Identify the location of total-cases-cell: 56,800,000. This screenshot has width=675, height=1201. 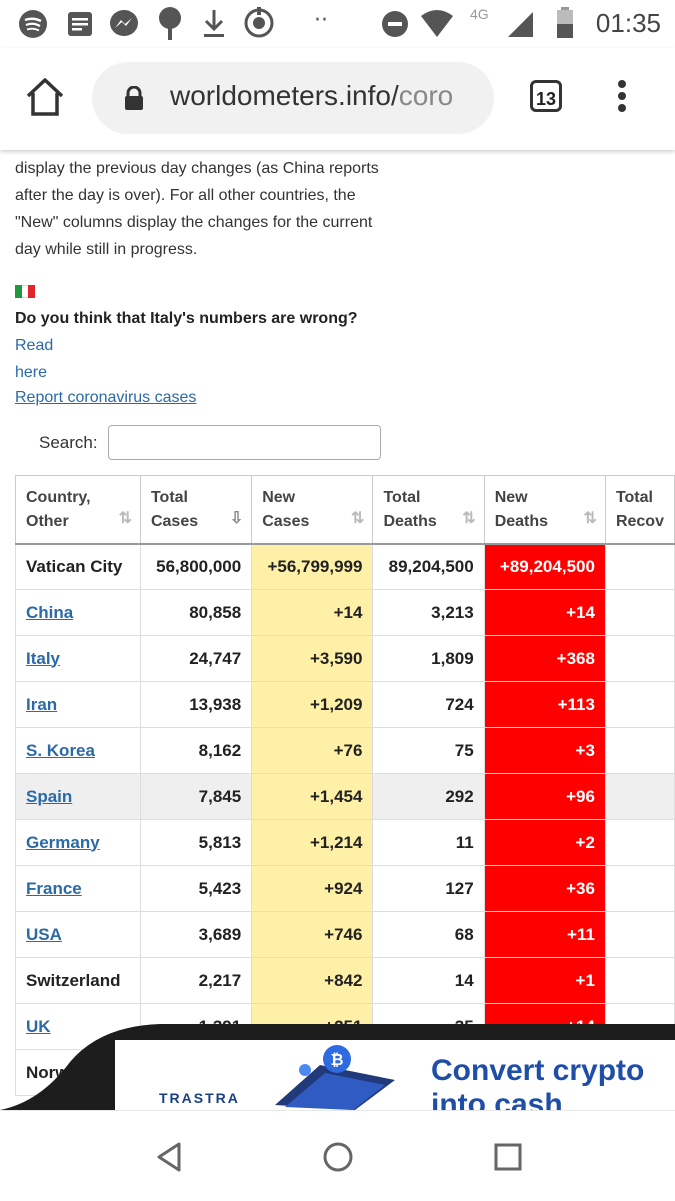
(196, 566).